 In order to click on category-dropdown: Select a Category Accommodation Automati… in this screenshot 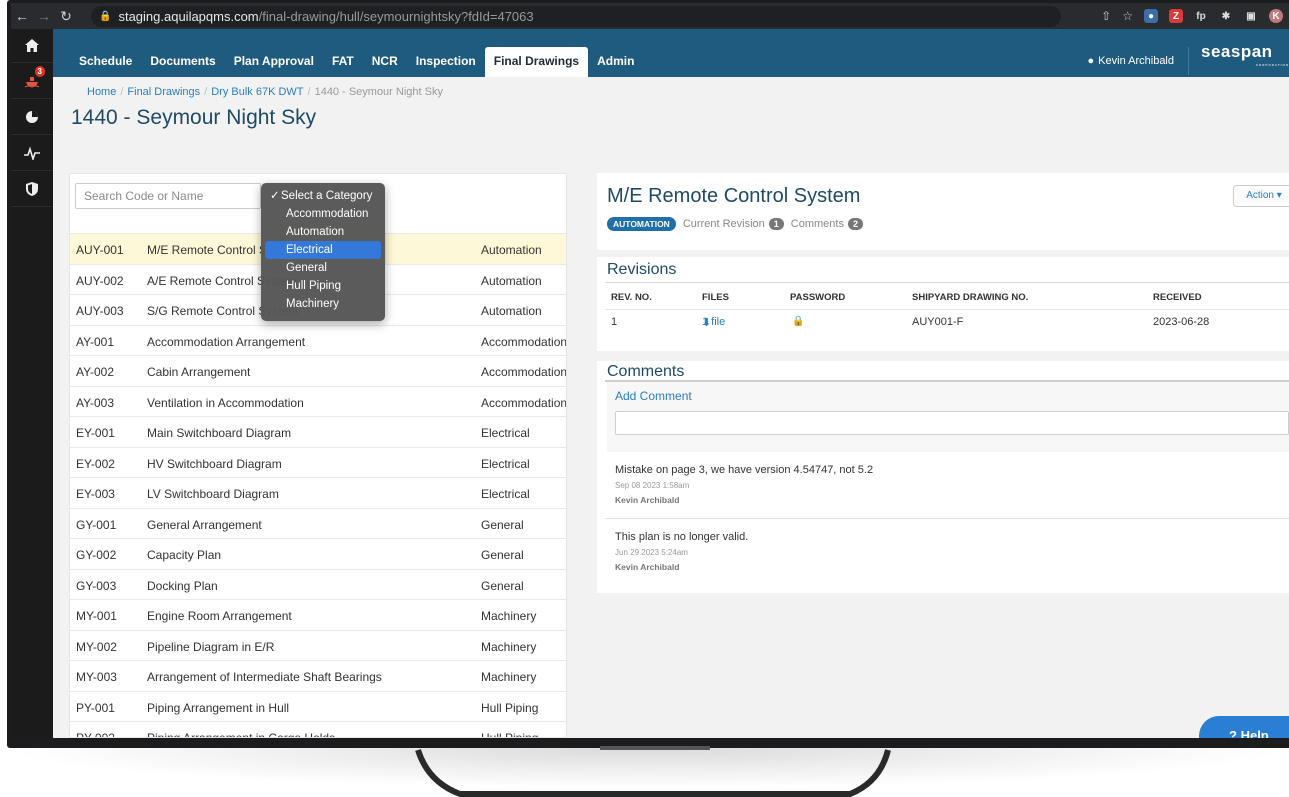, I will do `click(323, 252)`.